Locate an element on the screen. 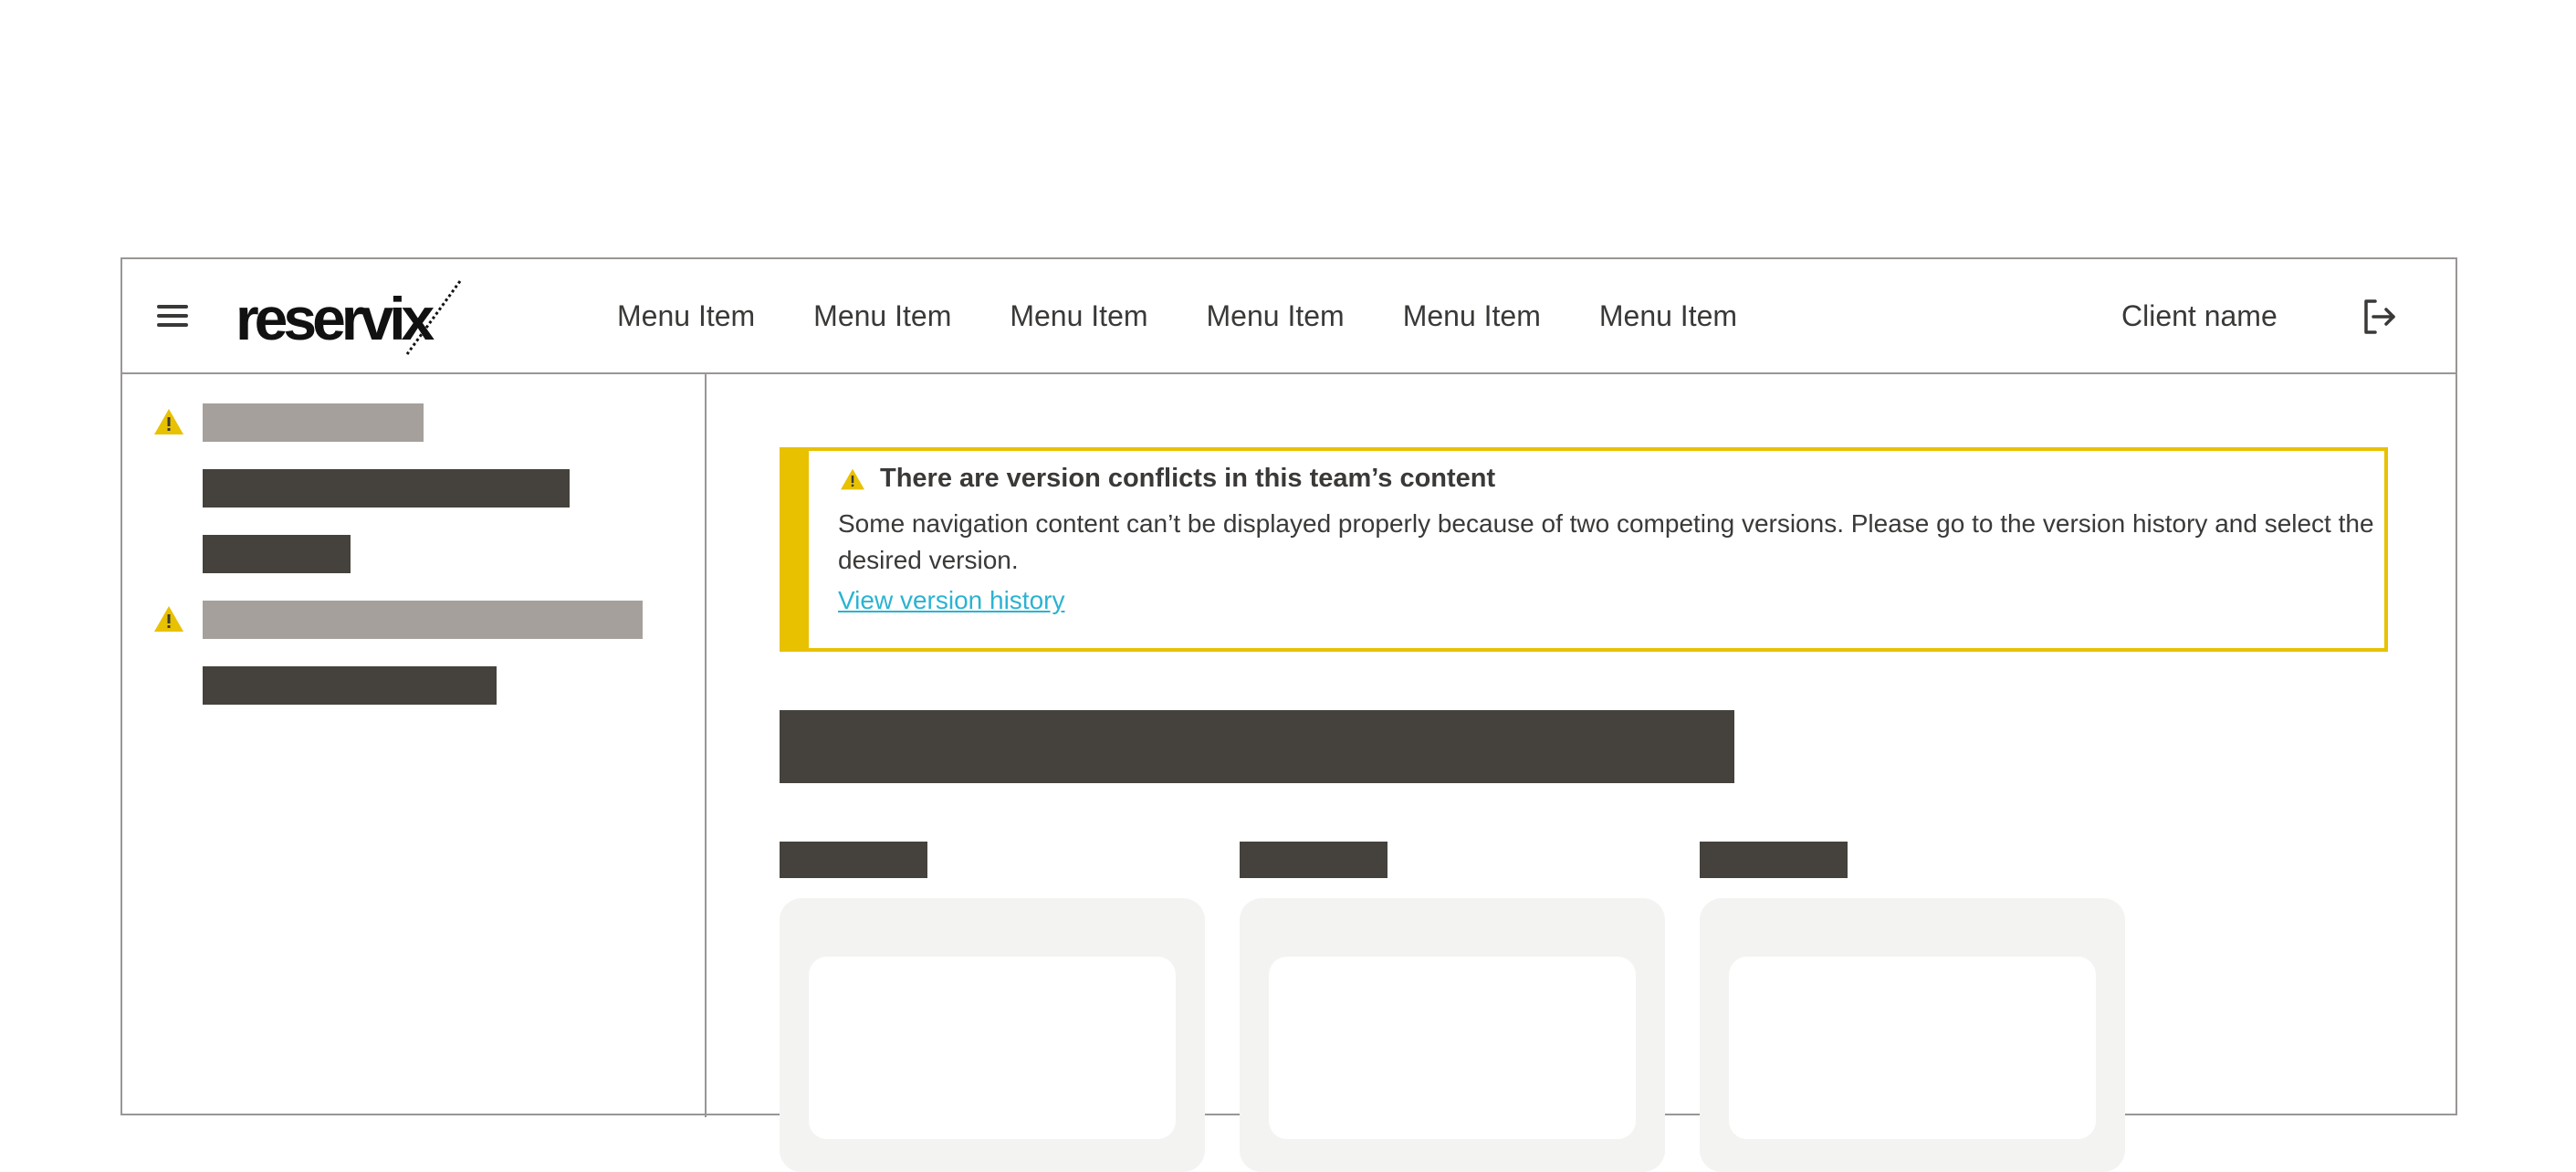 This screenshot has width=2576, height=1172. menu-item-5: Menu Item is located at coordinates (1472, 316).